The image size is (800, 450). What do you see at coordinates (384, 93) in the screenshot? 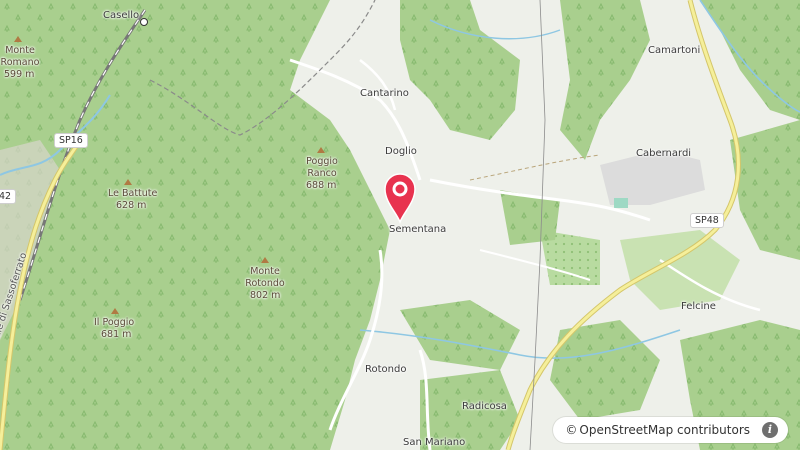
I see `place-label-cantarino: Cantarino` at bounding box center [384, 93].